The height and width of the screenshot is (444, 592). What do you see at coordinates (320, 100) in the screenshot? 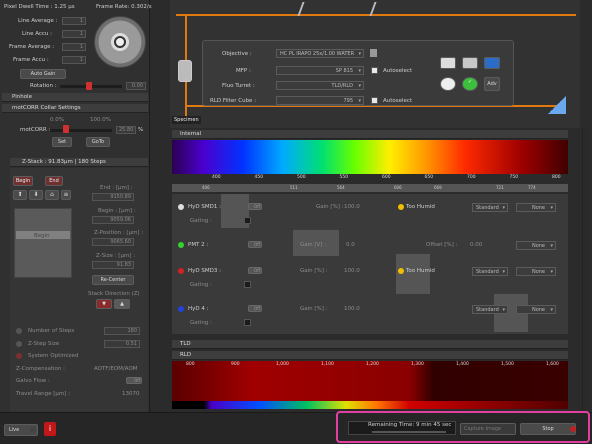
I see `rld-filter-cube-dropdown: 795` at bounding box center [320, 100].